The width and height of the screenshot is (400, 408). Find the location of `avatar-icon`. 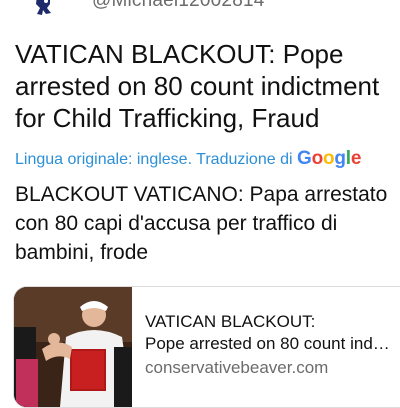

avatar-icon is located at coordinates (45, 8).